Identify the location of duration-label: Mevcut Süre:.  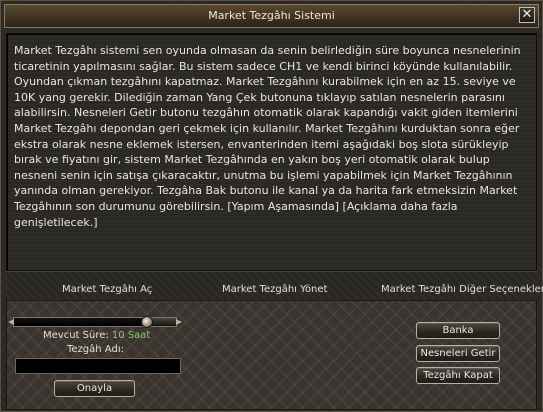
(76, 335).